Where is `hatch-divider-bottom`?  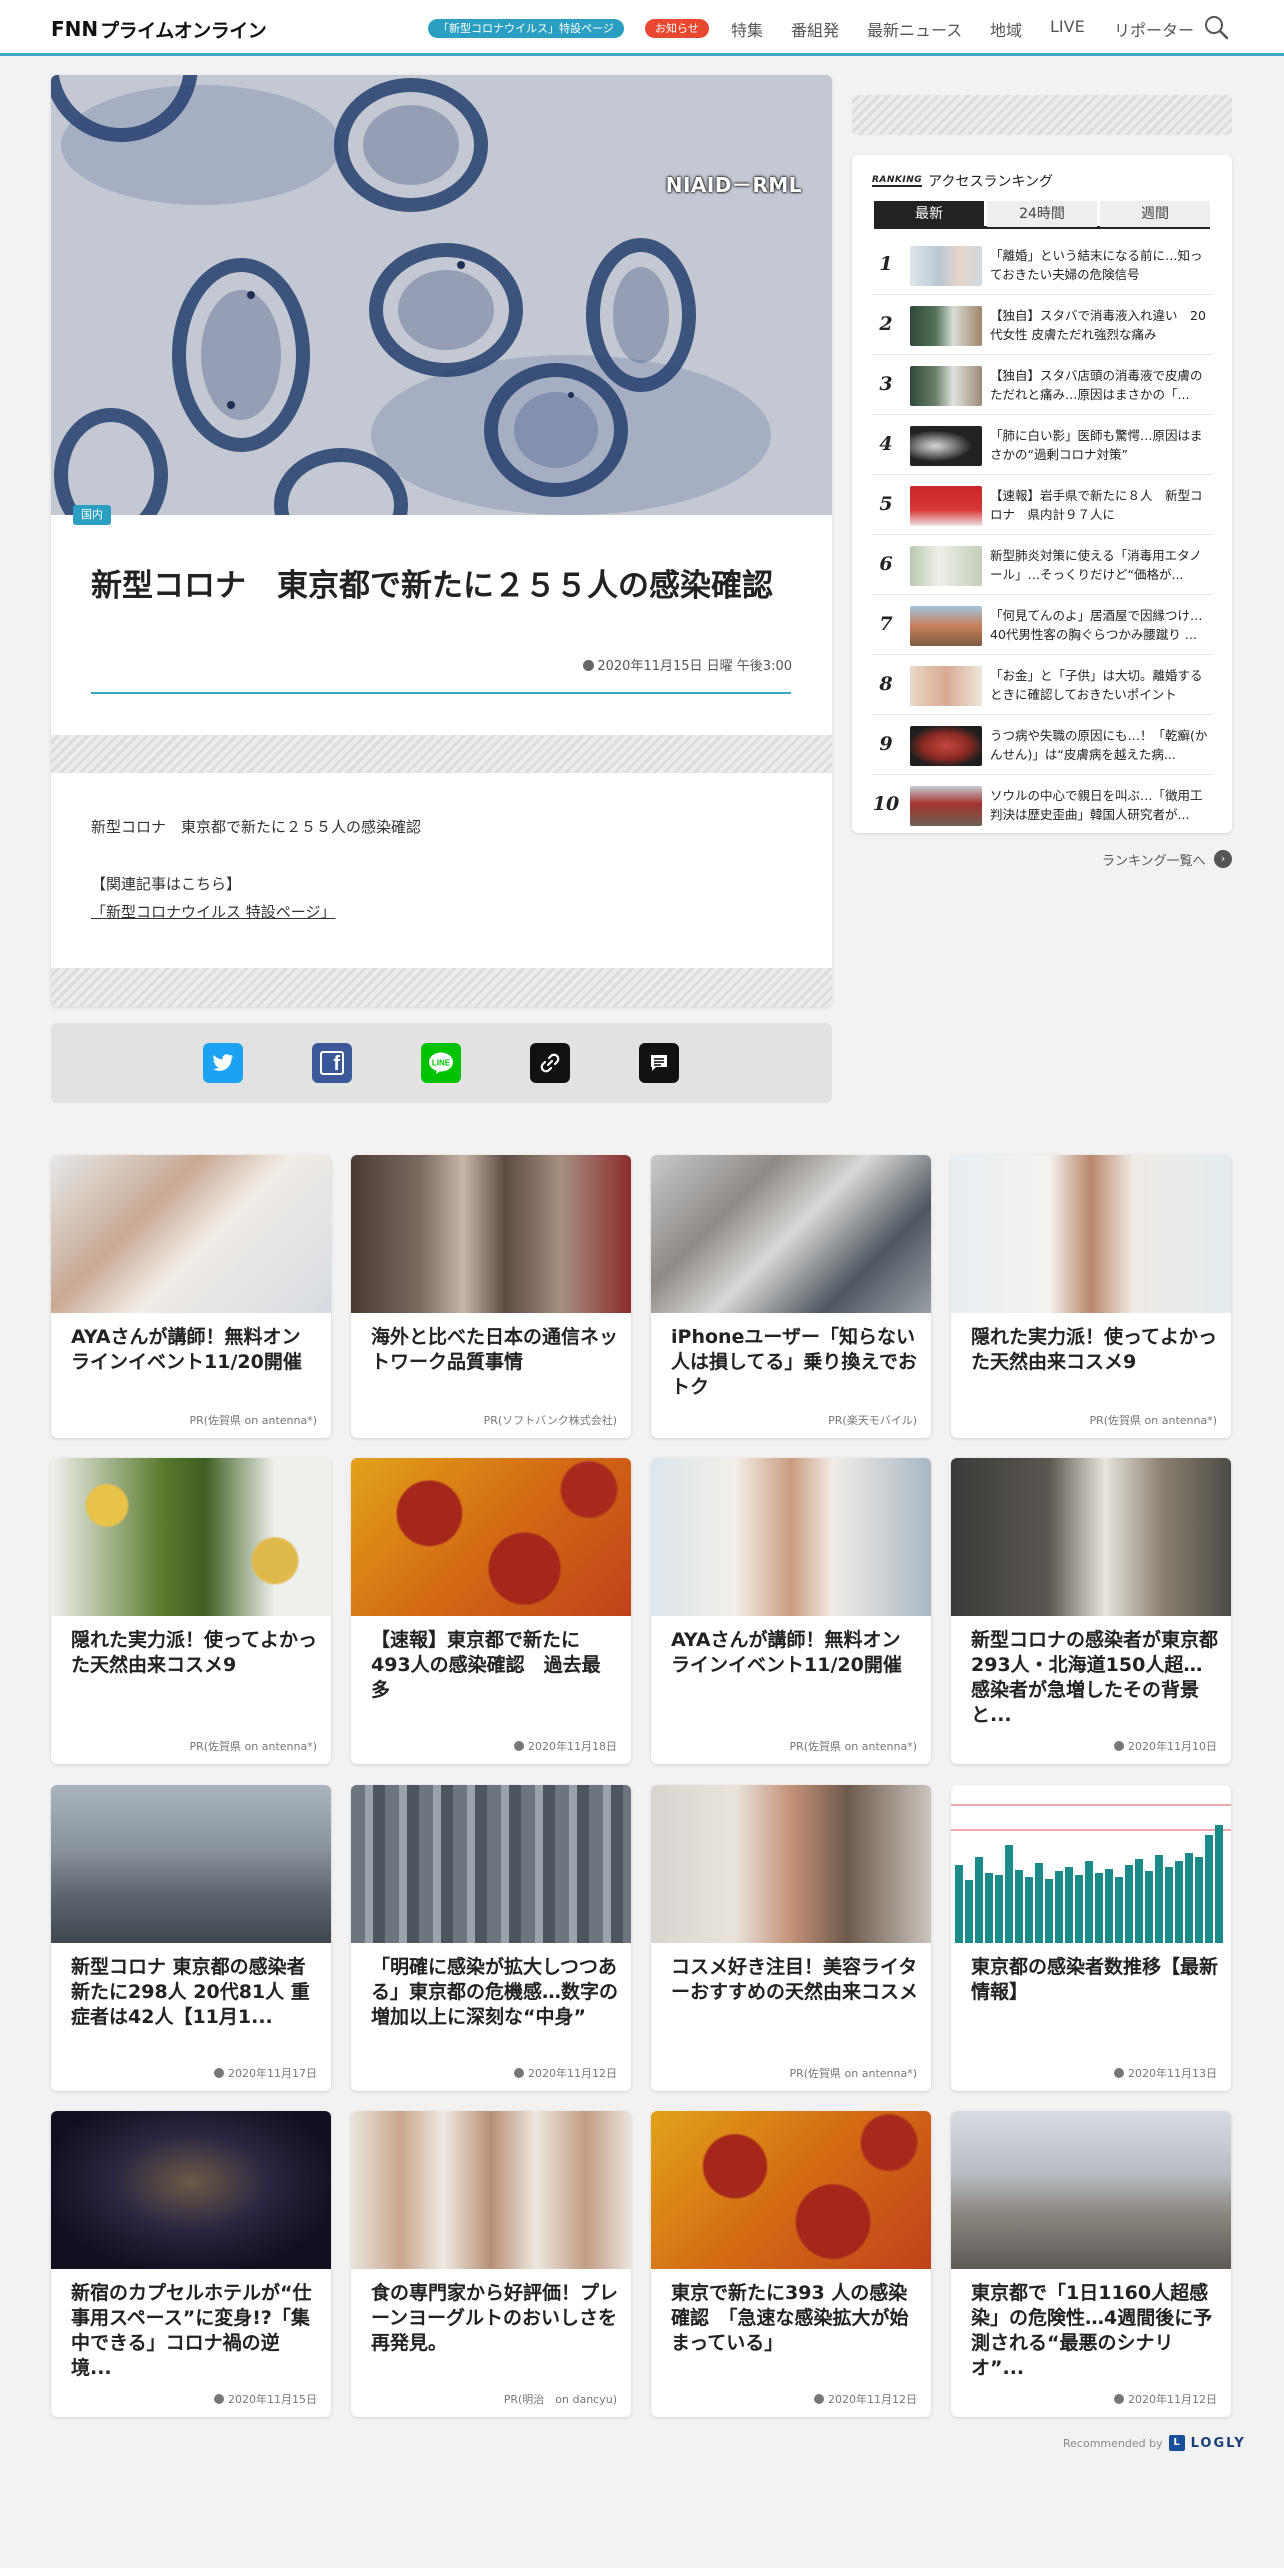
hatch-divider-bottom is located at coordinates (441, 987).